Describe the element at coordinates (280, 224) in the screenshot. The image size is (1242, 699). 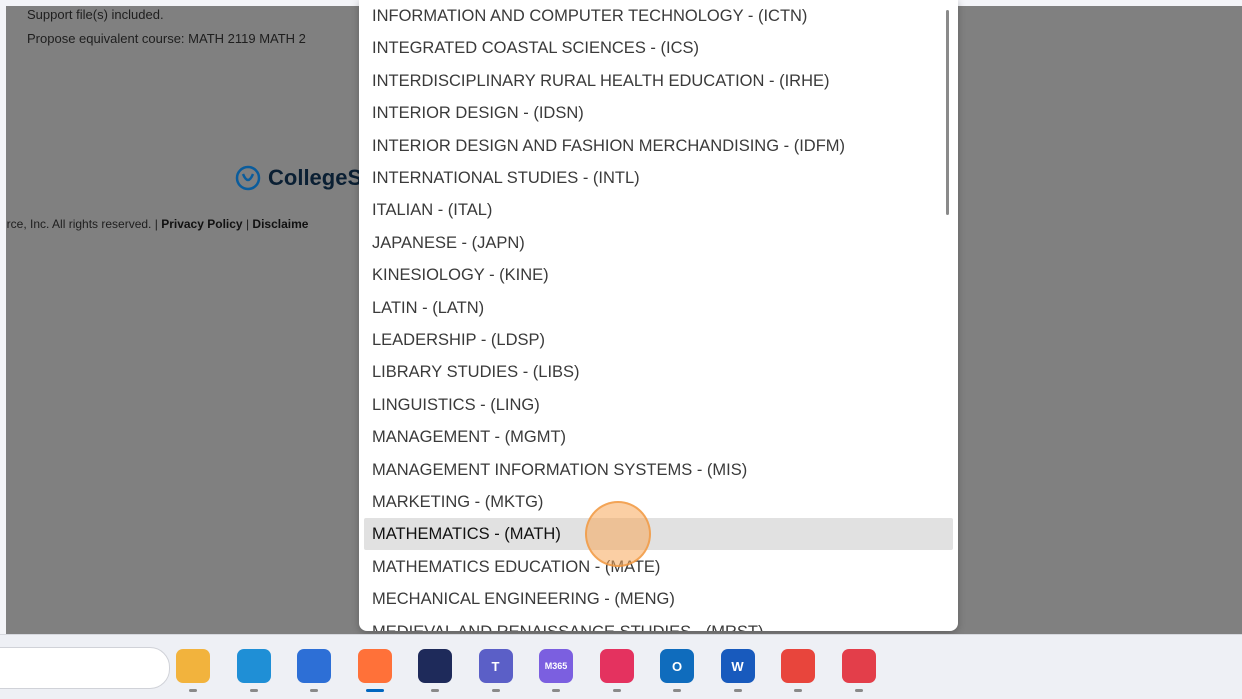
I see `disclaimer-link: Disclaime` at that location.